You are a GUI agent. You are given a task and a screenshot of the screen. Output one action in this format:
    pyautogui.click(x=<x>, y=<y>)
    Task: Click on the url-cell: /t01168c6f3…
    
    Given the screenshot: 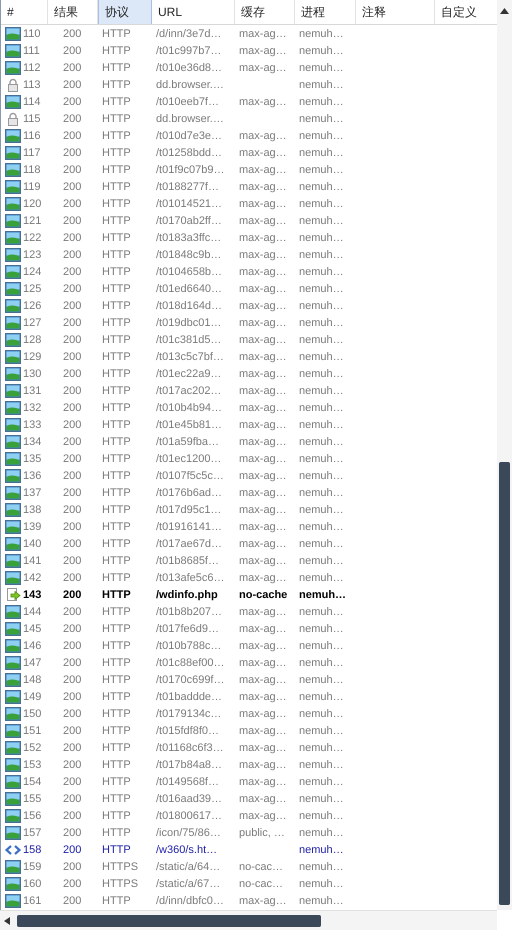 What is the action you would take?
    pyautogui.click(x=190, y=748)
    